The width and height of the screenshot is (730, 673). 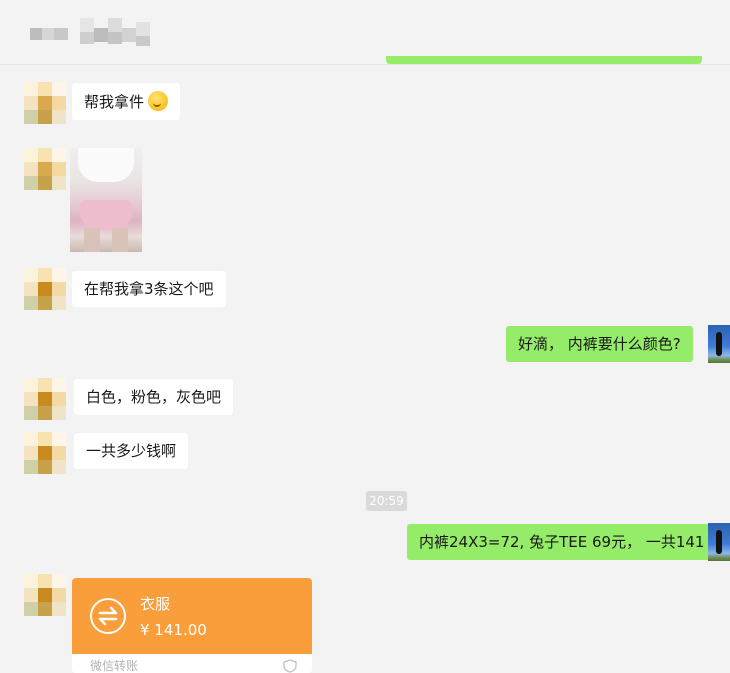 I want to click on timestamp: 20:59, so click(x=386, y=501).